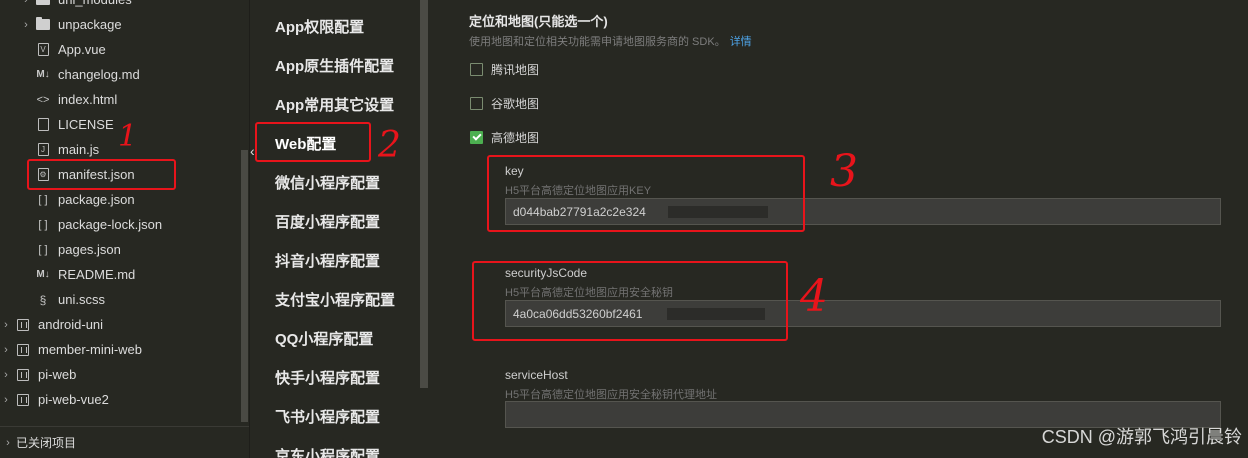 This screenshot has height=458, width=1248. What do you see at coordinates (515, 70) in the screenshot?
I see `tencent-map-label: 腾讯地图` at bounding box center [515, 70].